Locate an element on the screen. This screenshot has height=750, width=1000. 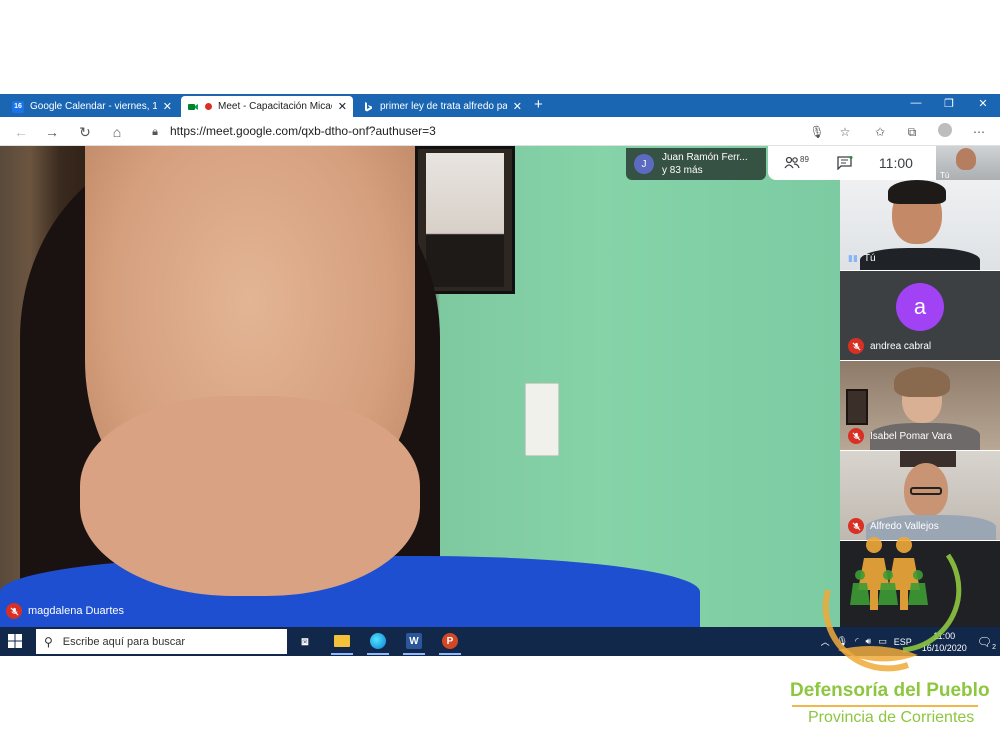
pinned-participant-name: magdalena Duartes is located at coordinates (76, 611).